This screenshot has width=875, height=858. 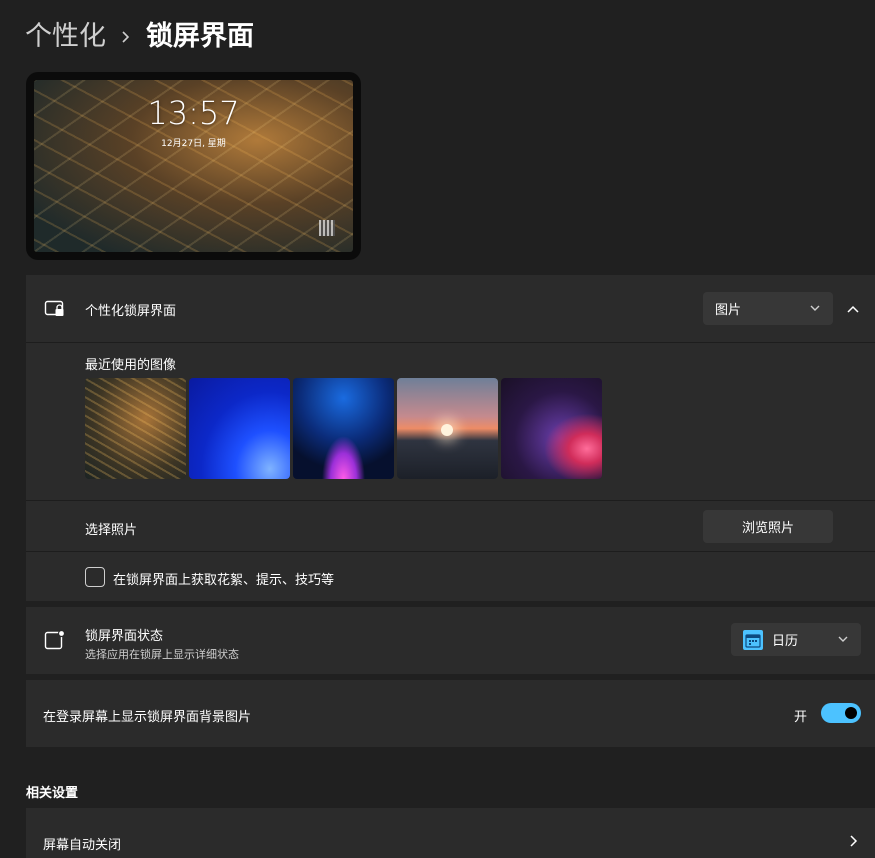 What do you see at coordinates (52, 793) in the screenshot?
I see `related-settings-title: 相关设置` at bounding box center [52, 793].